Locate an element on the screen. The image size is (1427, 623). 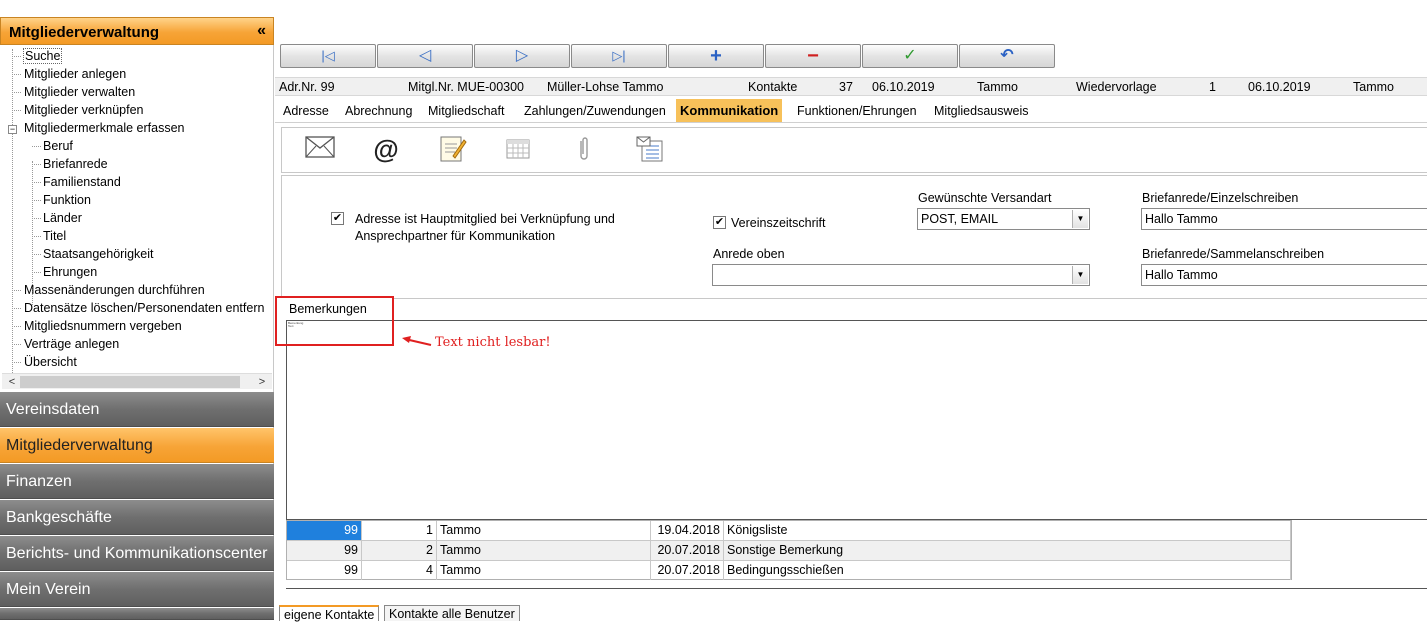
communication-icon-bar: @ is located at coordinates (854, 150).